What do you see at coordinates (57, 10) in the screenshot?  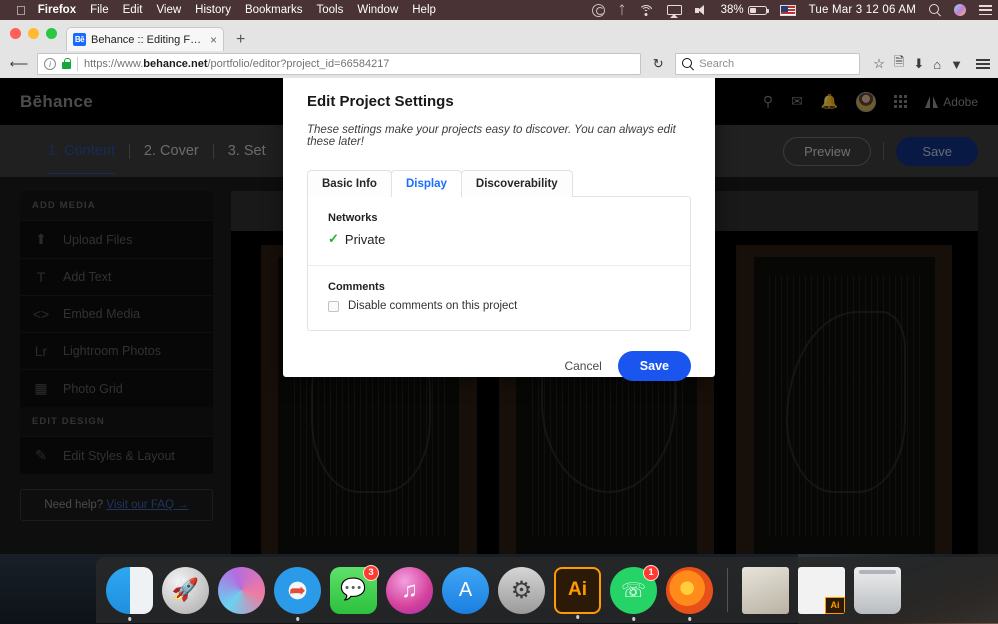 I see `menu-item-firefox: Firefox` at bounding box center [57, 10].